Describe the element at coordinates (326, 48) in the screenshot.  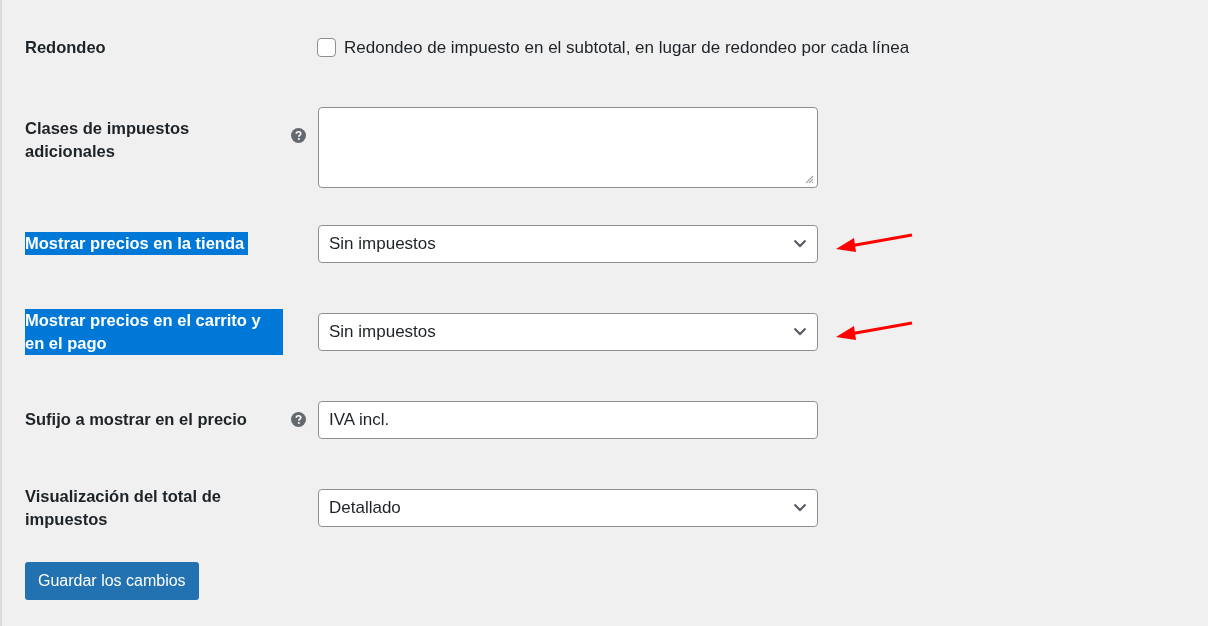
I see `checkbox` at that location.